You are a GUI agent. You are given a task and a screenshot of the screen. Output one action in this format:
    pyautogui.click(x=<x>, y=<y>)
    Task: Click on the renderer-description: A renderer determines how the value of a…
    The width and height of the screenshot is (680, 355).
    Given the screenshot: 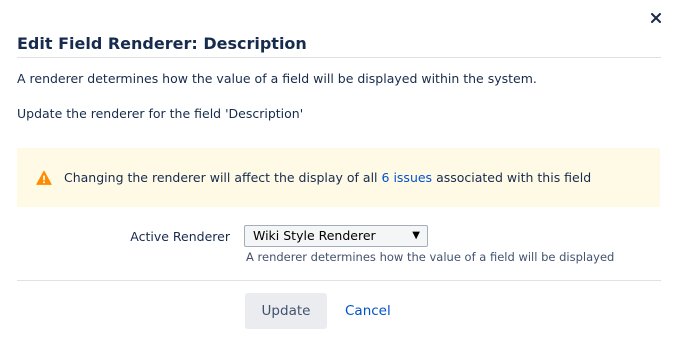 What is the action you would take?
    pyautogui.click(x=430, y=257)
    